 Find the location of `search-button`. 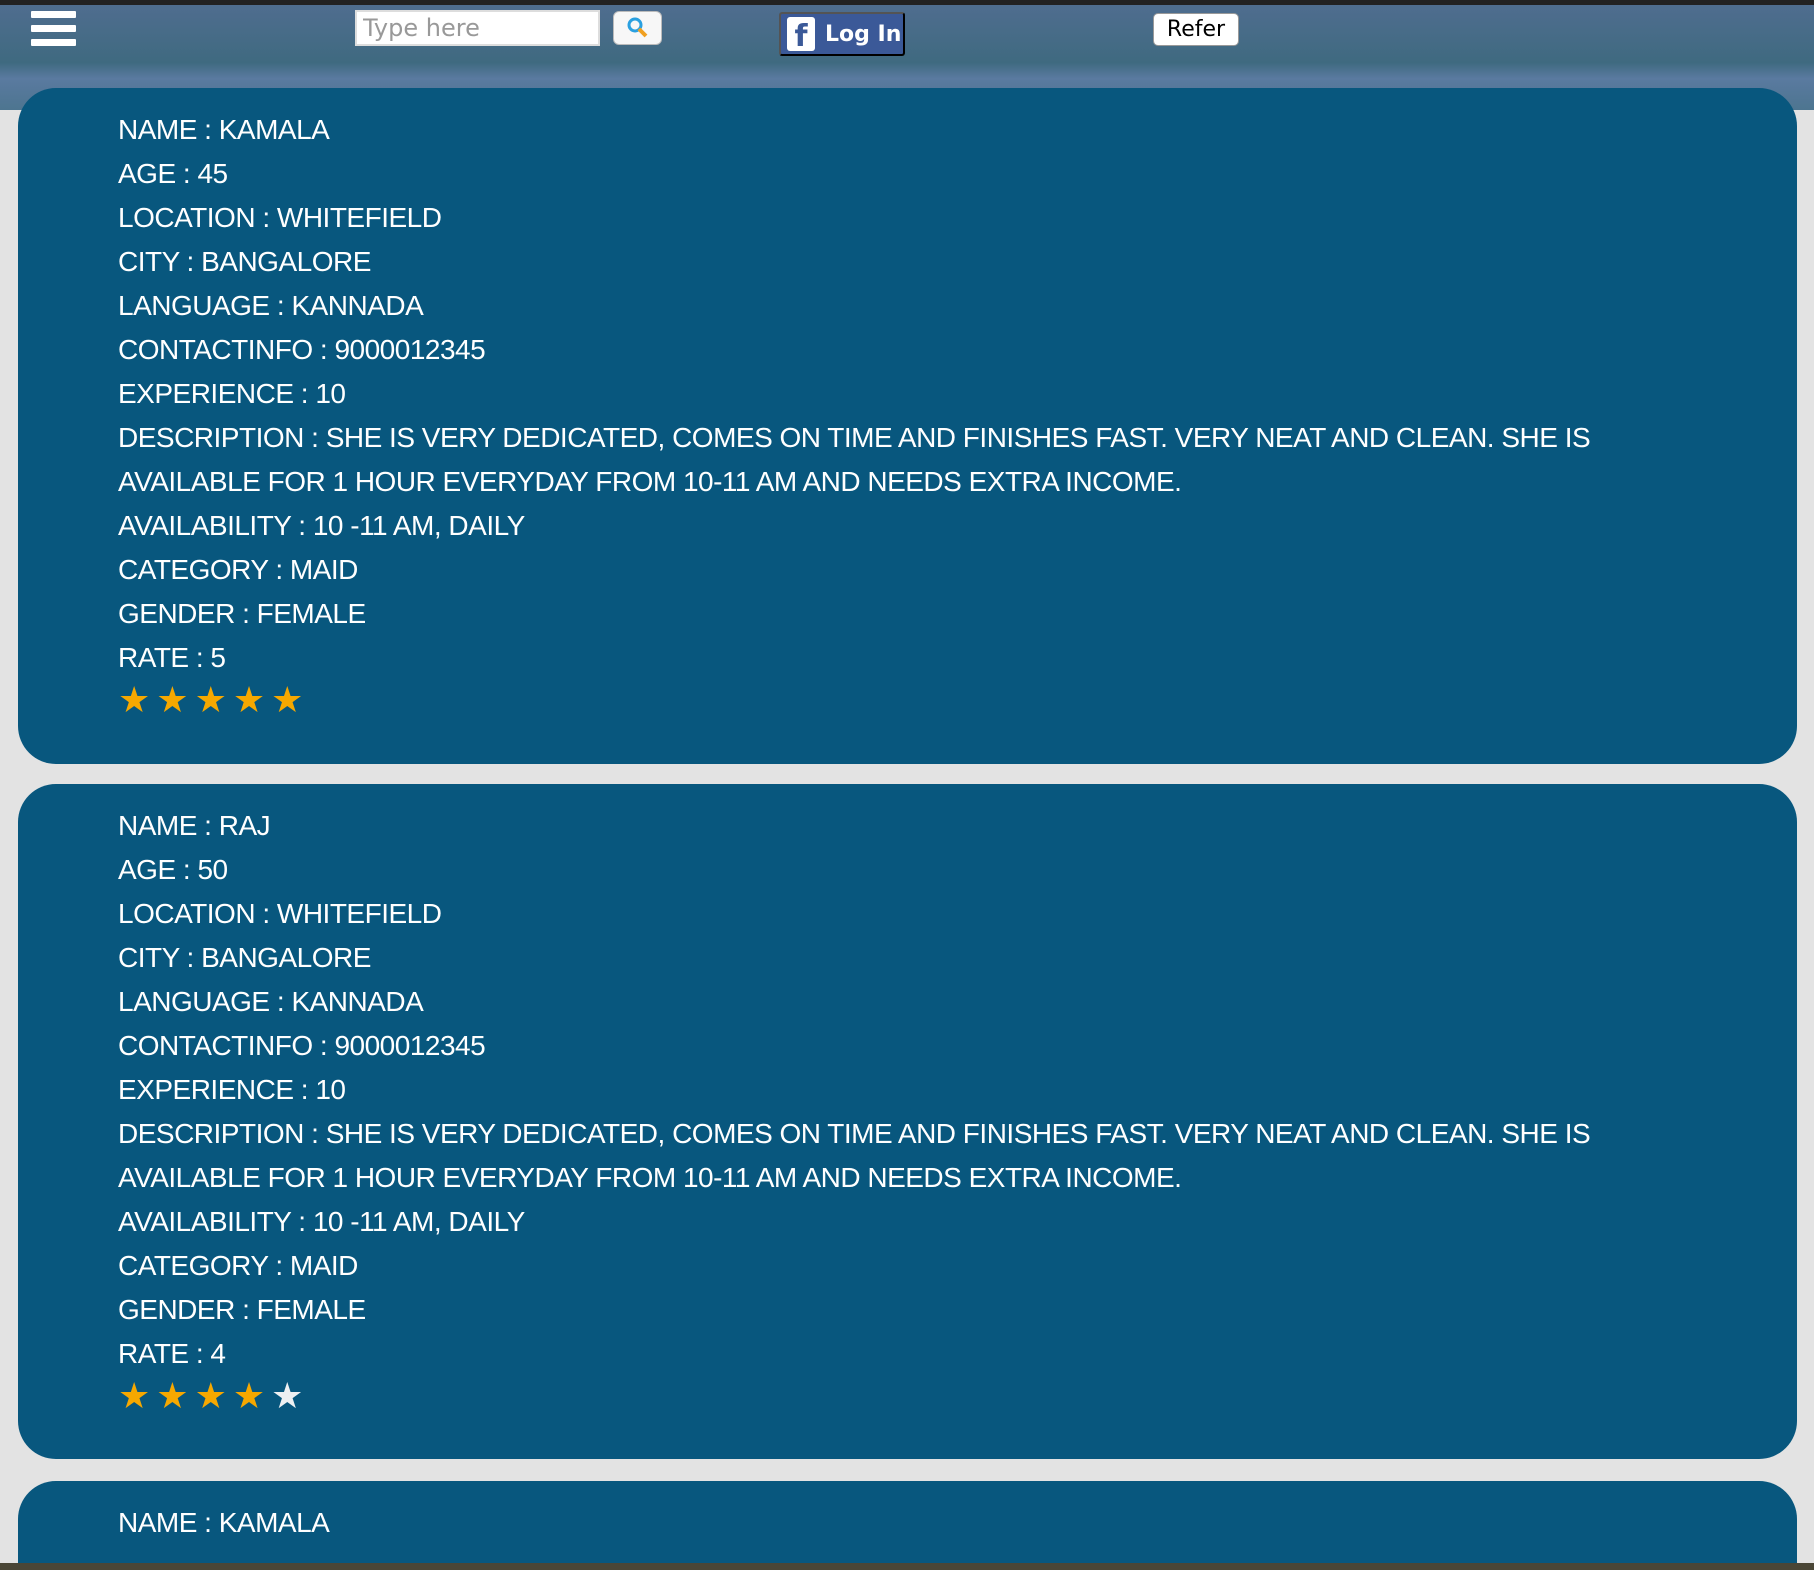

search-button is located at coordinates (637, 28).